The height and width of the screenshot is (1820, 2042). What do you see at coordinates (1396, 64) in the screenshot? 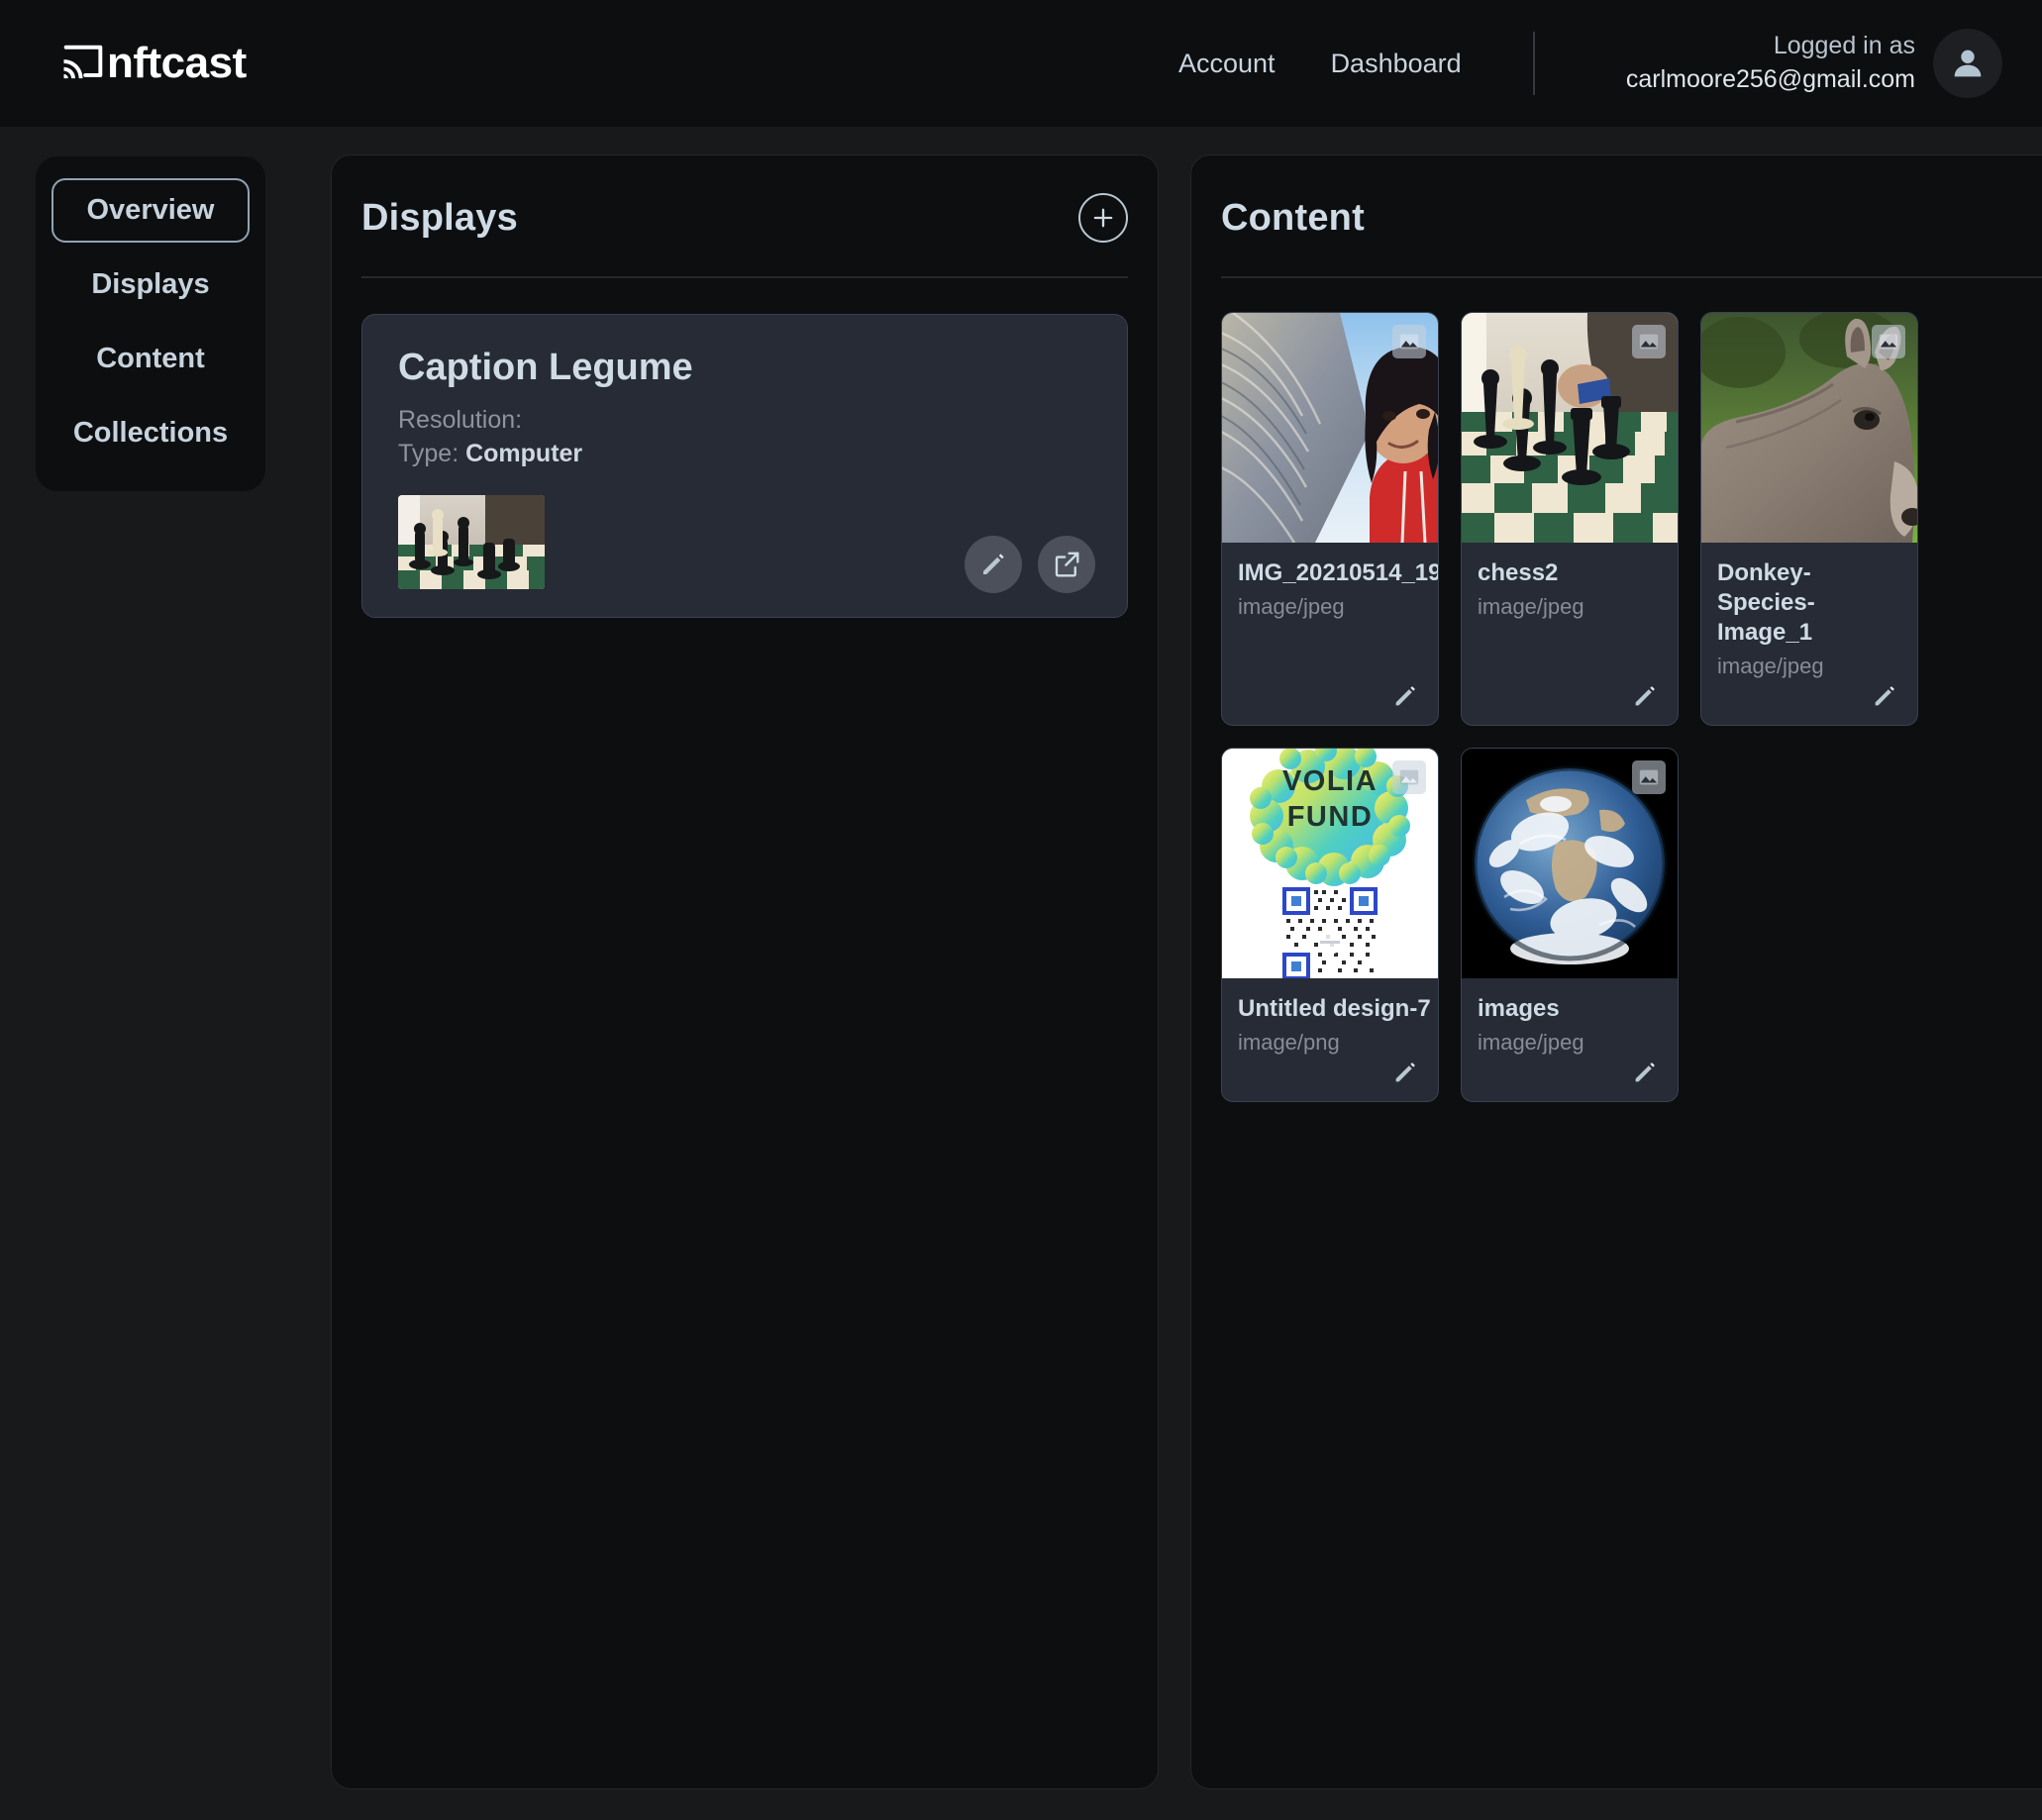
I see `nav-dashboard: Dashboard` at bounding box center [1396, 64].